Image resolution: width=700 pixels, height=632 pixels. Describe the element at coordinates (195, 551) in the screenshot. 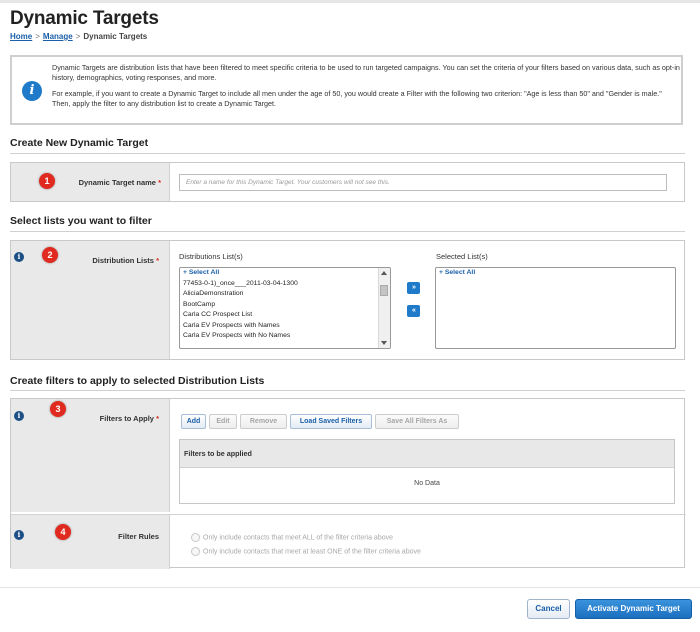

I see `radio-one` at that location.